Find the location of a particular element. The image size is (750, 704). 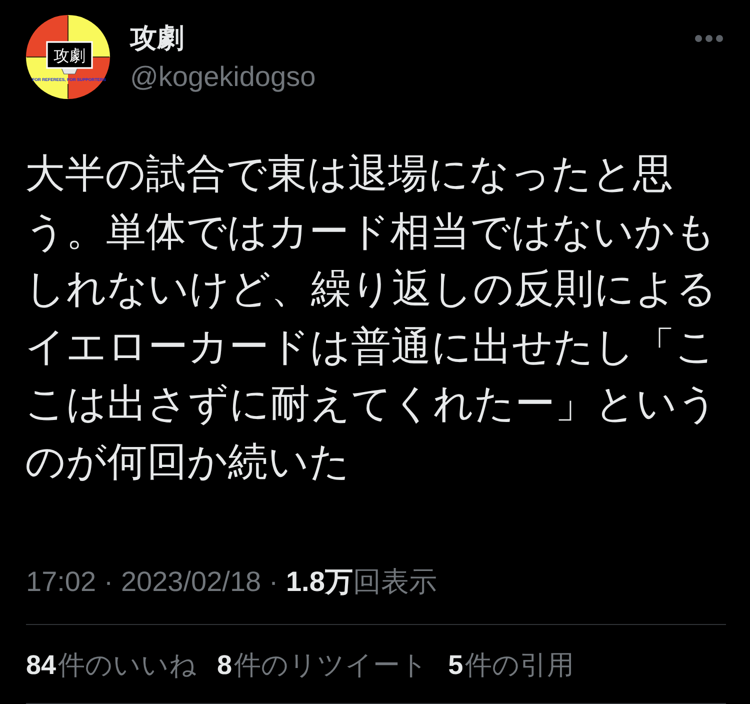

more-options-icon is located at coordinates (709, 38).